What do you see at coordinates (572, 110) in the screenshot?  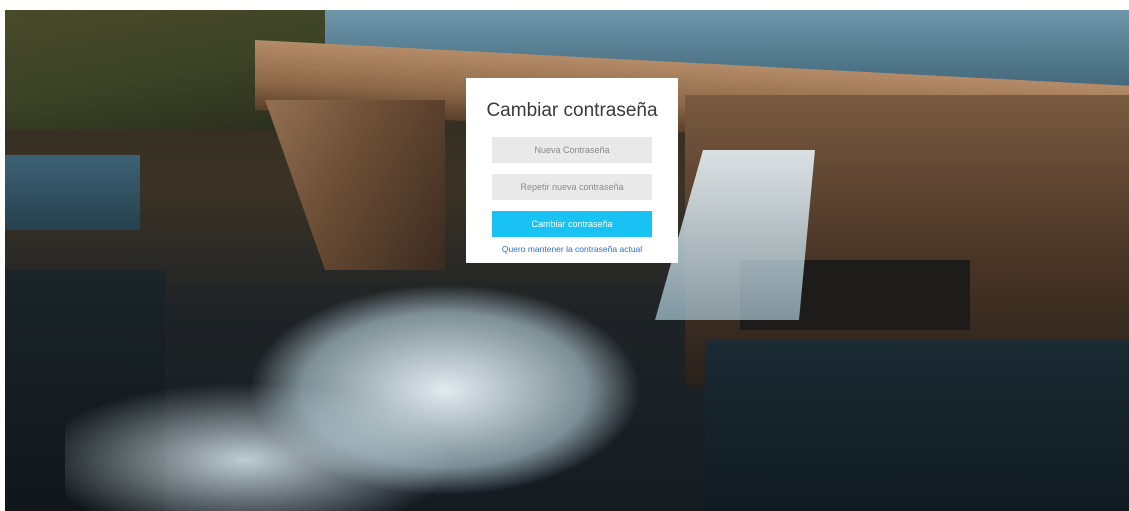 I see `card-title: Cambiar contraseña` at bounding box center [572, 110].